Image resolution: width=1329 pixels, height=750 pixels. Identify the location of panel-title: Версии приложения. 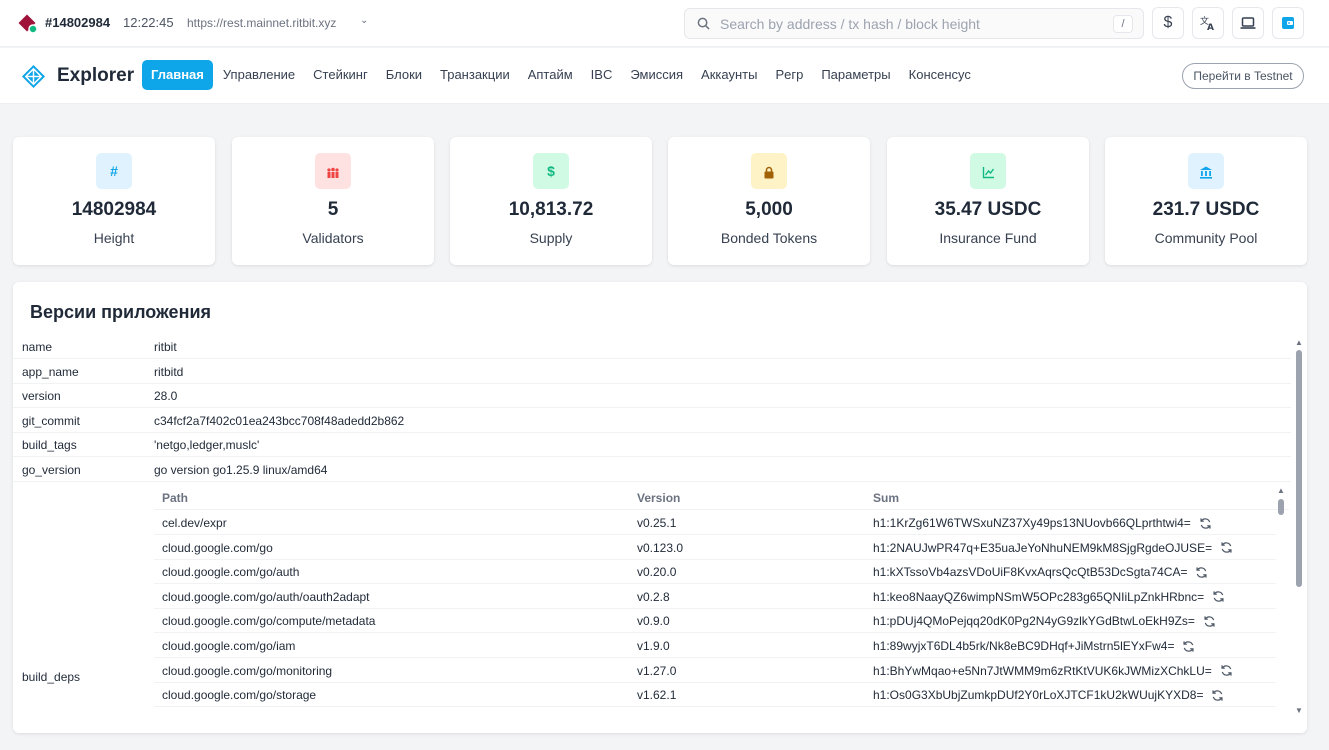
(121, 312).